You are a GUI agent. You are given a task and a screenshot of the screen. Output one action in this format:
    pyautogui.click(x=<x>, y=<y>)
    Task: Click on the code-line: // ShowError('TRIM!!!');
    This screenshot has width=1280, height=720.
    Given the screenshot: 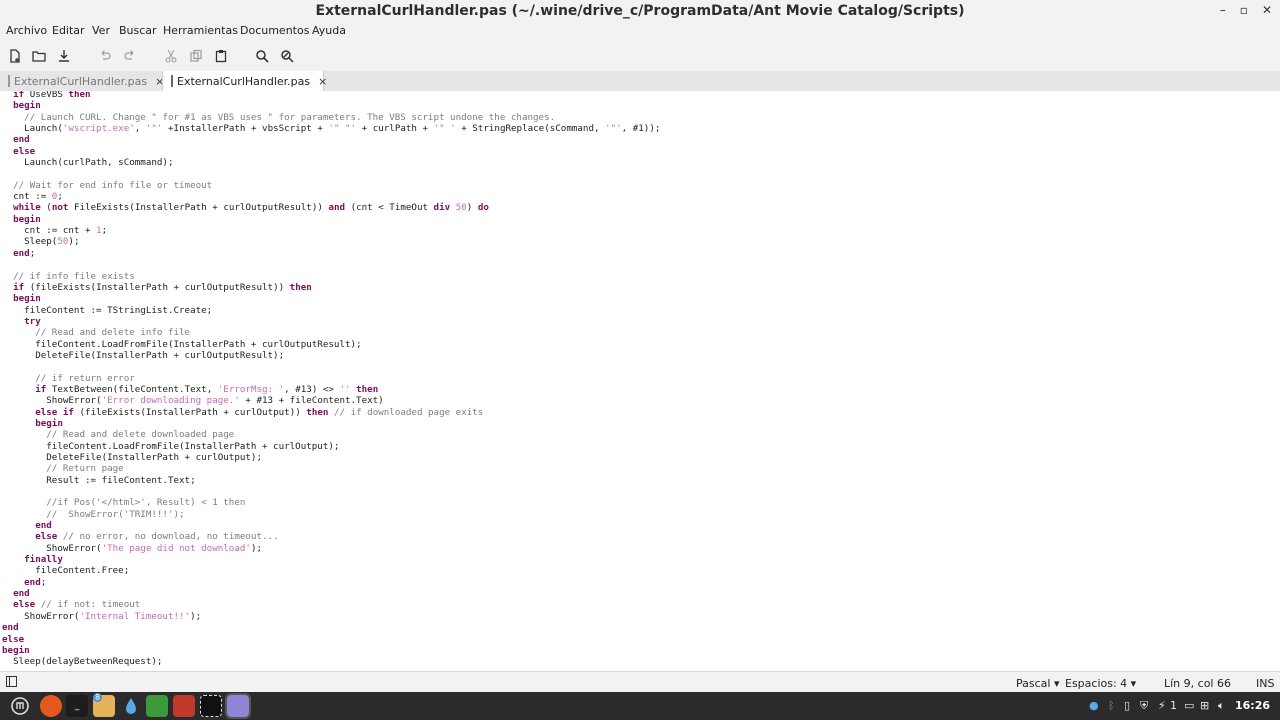 What is the action you would take?
    pyautogui.click(x=331, y=514)
    